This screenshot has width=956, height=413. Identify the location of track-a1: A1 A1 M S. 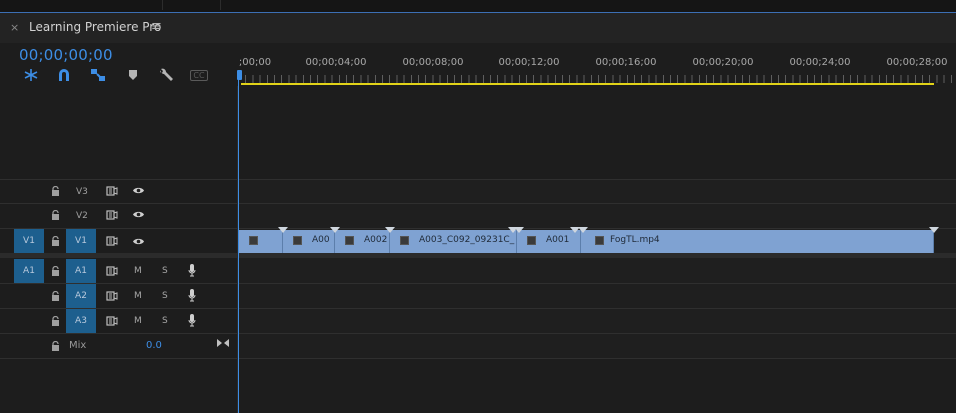
(478, 271).